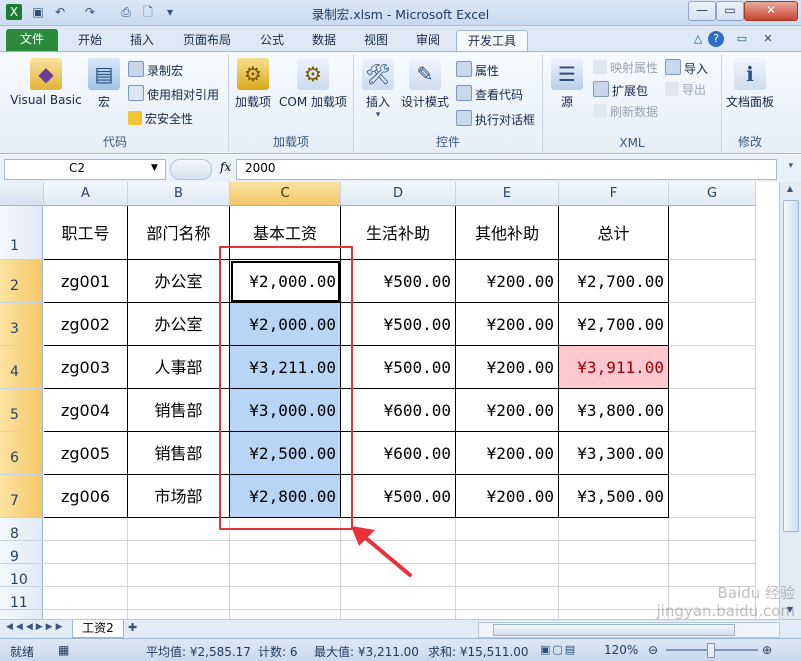 This screenshot has width=801, height=661. What do you see at coordinates (21, 281) in the screenshot?
I see `row-header-2: 2` at bounding box center [21, 281].